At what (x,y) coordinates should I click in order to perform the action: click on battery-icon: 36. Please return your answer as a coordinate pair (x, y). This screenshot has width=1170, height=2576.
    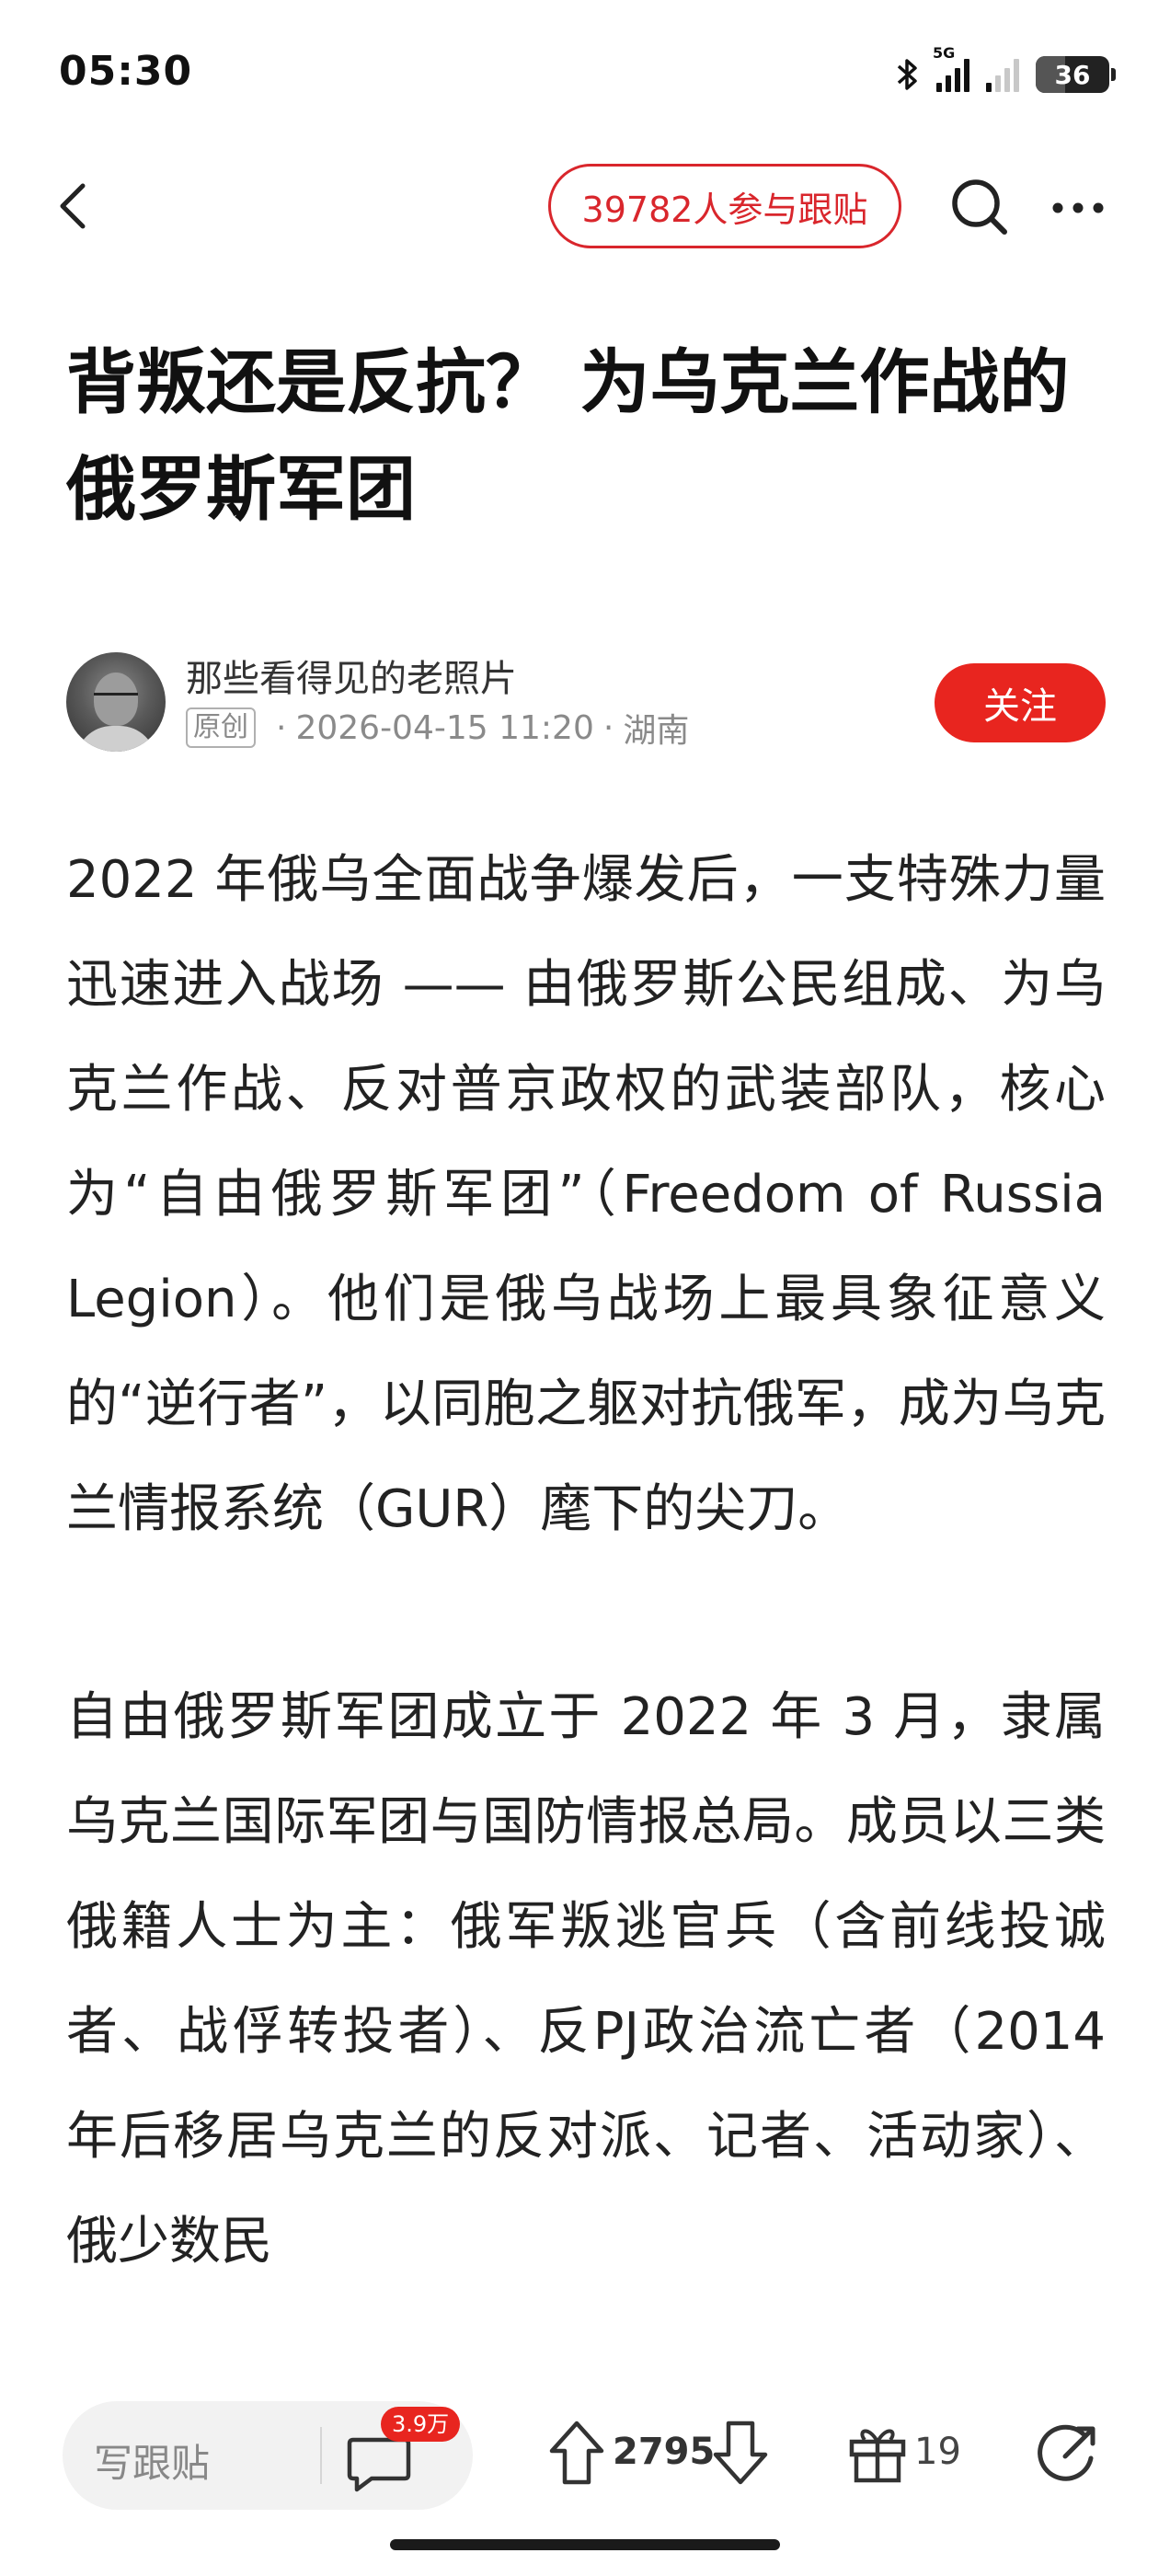
    Looking at the image, I should click on (1076, 74).